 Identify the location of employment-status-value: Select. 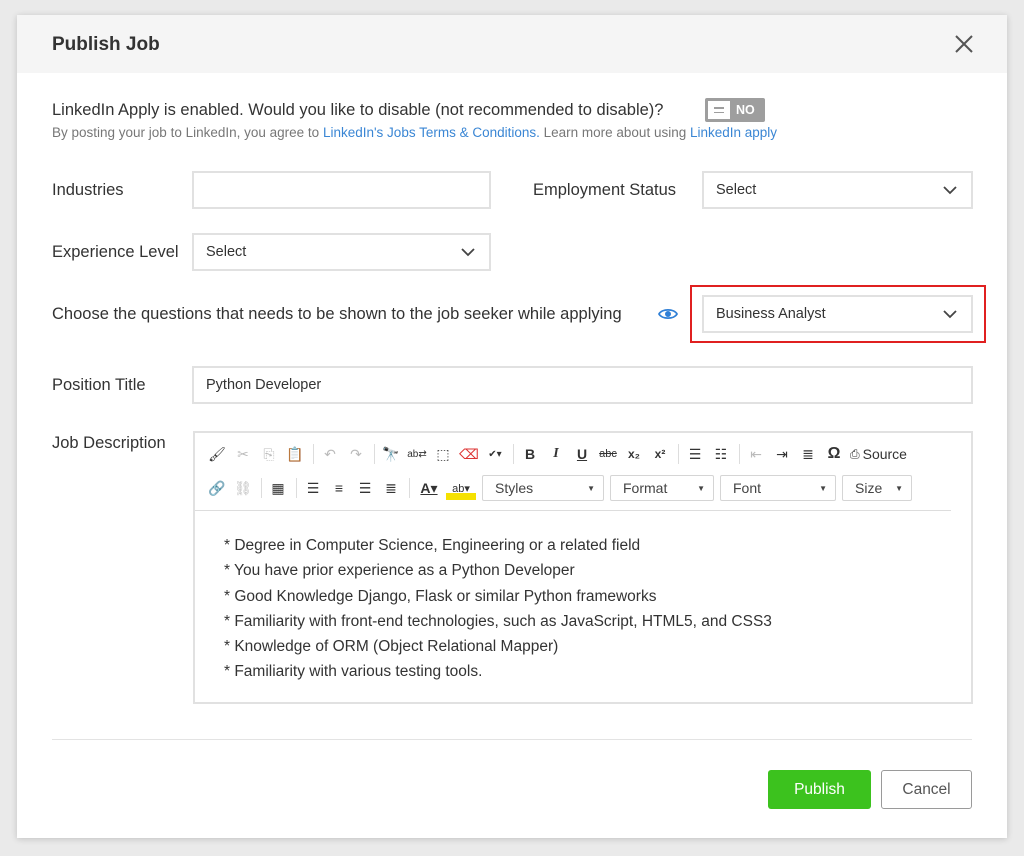
(736, 190).